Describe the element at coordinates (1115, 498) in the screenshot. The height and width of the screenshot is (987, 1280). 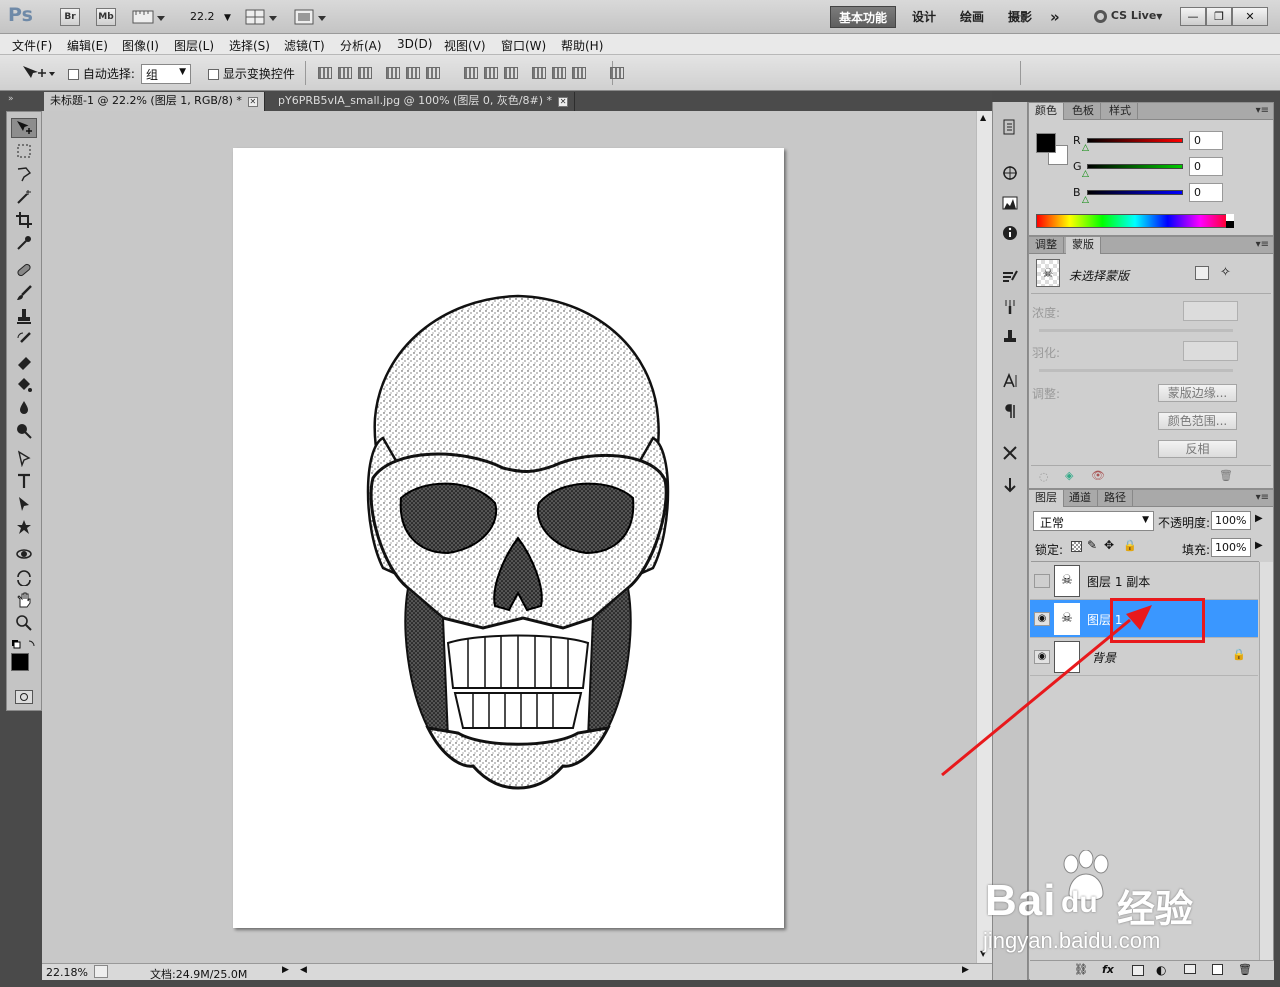
I see `tab-paths: 路径` at that location.